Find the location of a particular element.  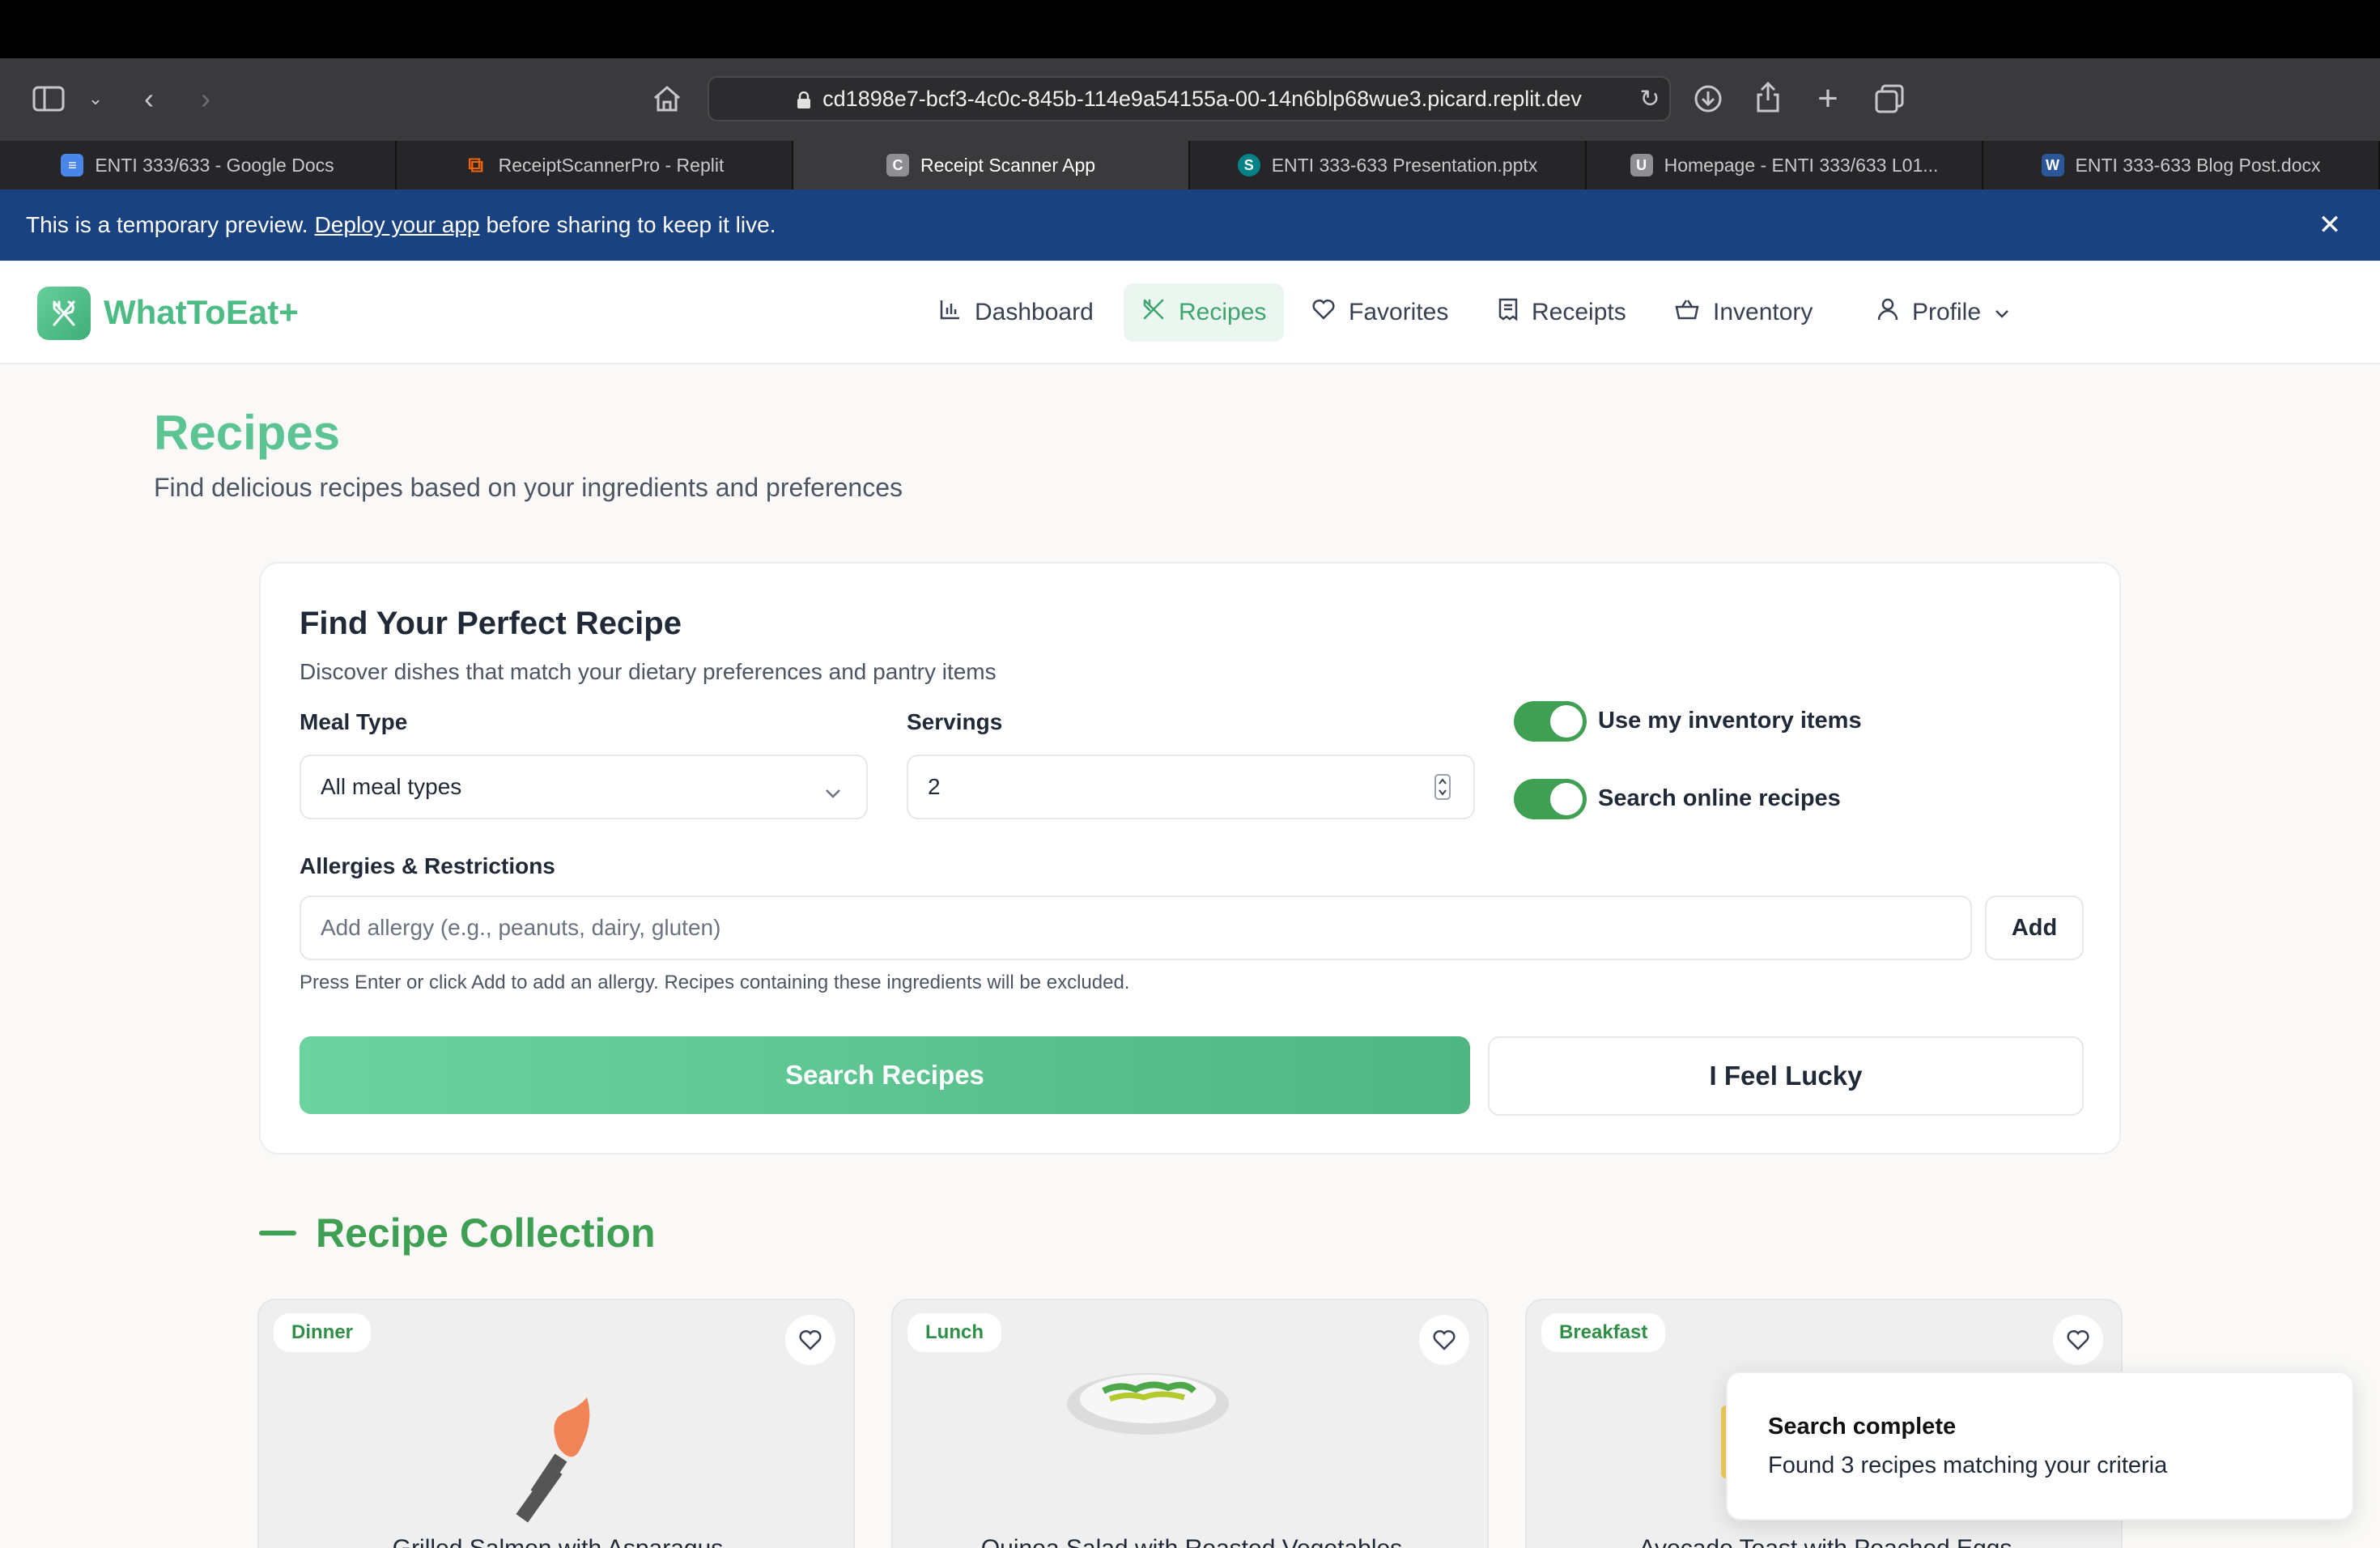

word-icon: W is located at coordinates (2052, 165).